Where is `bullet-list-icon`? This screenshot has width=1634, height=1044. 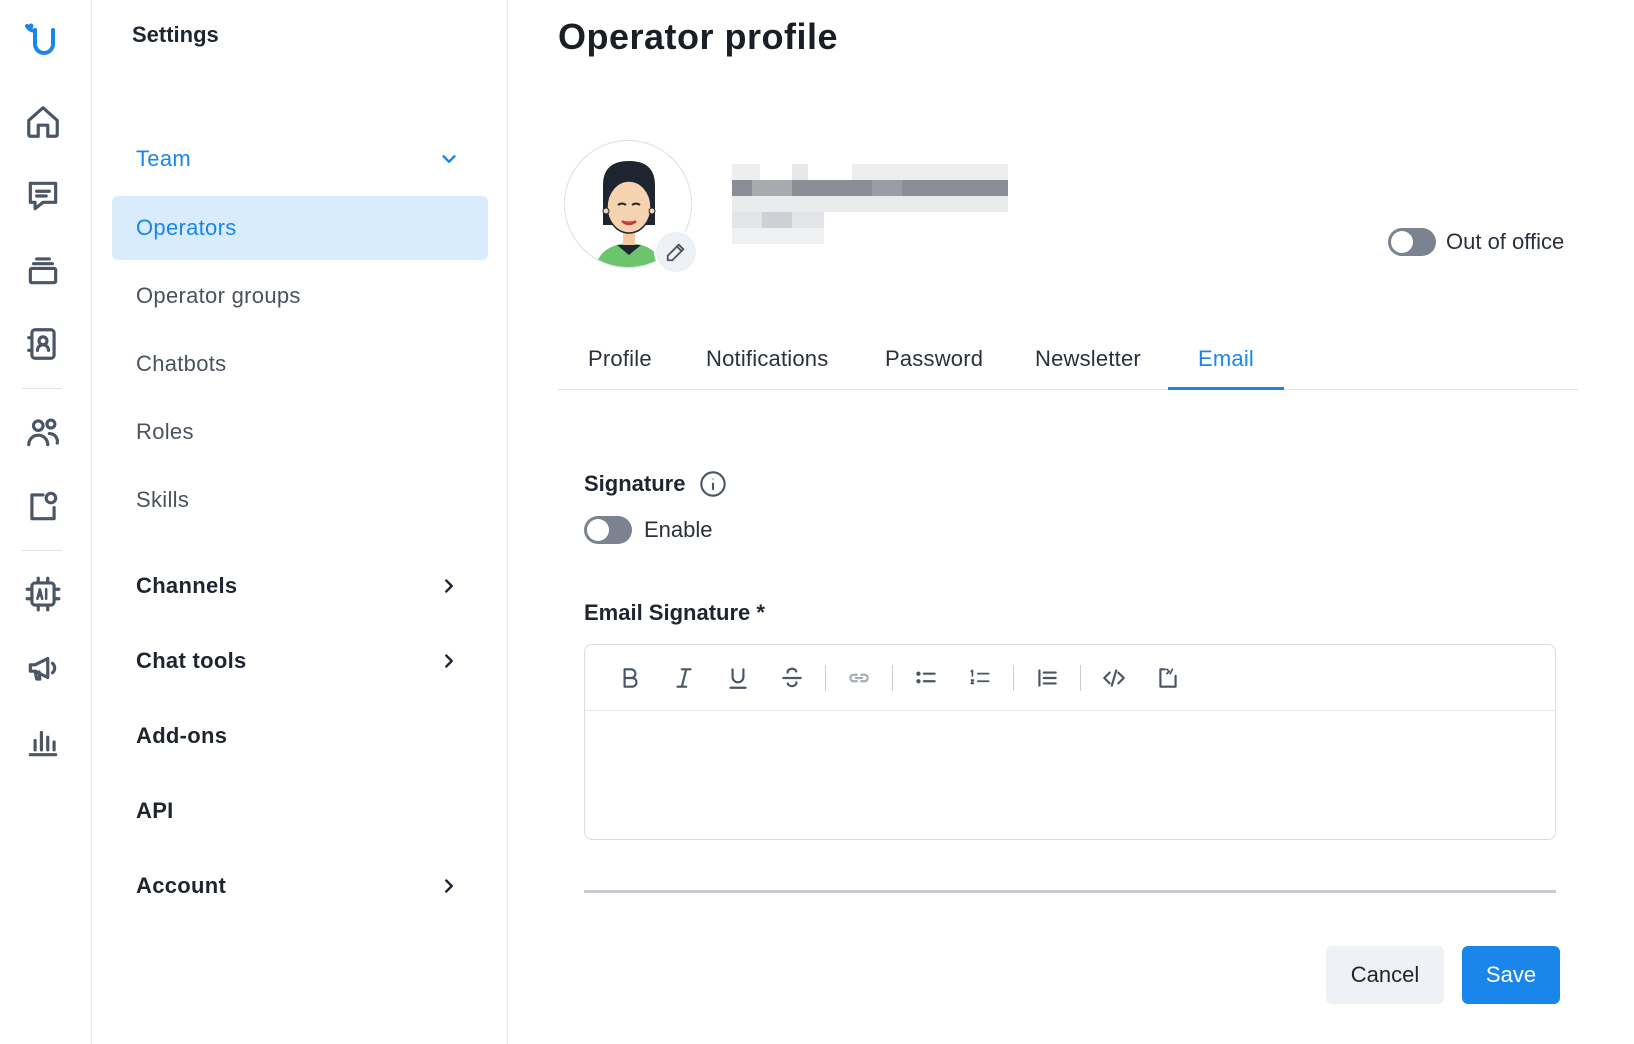 bullet-list-icon is located at coordinates (926, 678).